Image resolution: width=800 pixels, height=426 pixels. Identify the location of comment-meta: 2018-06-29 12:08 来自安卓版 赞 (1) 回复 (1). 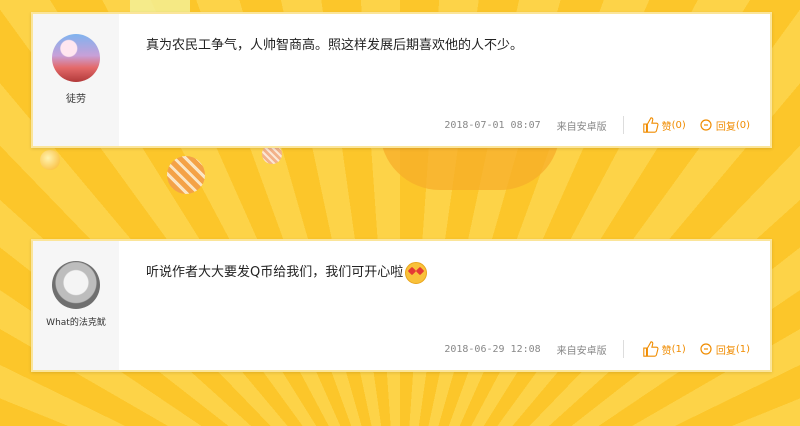
(597, 349).